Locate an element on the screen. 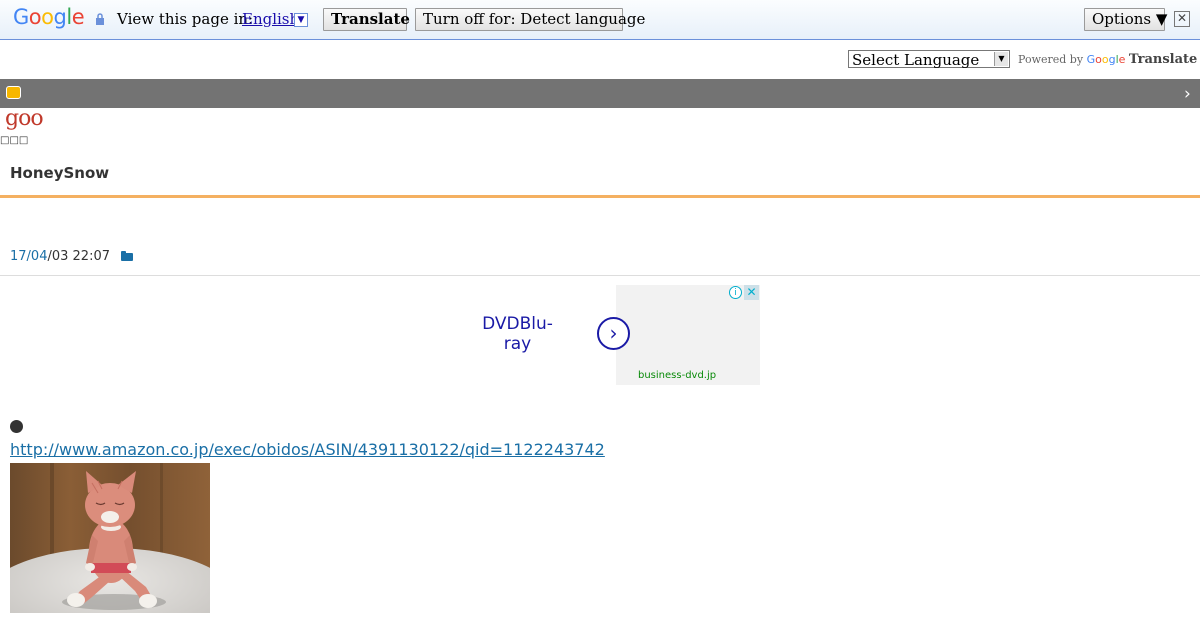 This screenshot has height=630, width=1200. crochet-cat-photo is located at coordinates (110, 538).